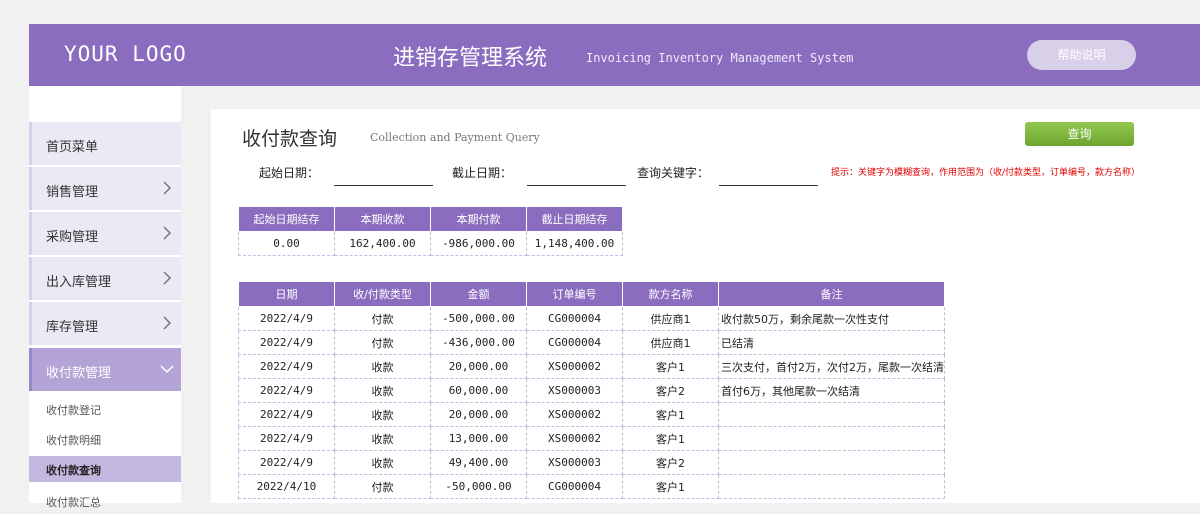 The width and height of the screenshot is (1200, 514). I want to click on sidebar-item-warehouse: 出入库管理, so click(105, 278).